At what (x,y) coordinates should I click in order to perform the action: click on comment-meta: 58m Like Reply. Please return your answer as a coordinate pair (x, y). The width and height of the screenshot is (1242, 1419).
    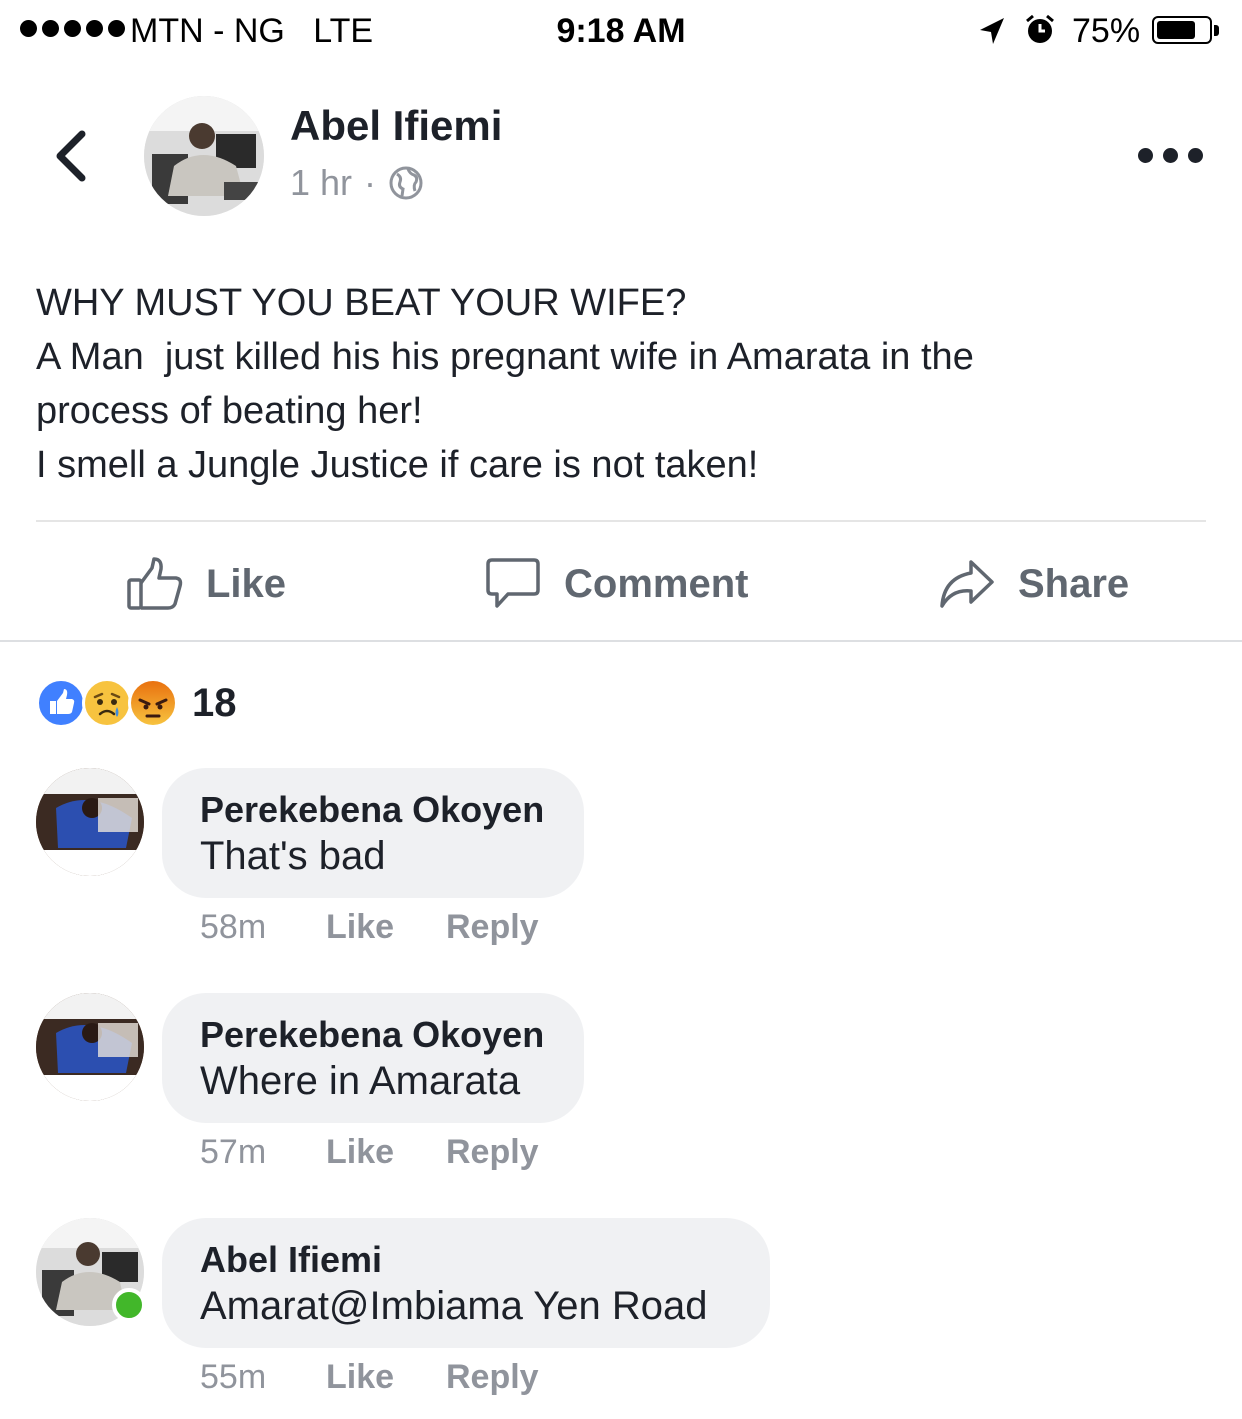
    Looking at the image, I should click on (369, 927).